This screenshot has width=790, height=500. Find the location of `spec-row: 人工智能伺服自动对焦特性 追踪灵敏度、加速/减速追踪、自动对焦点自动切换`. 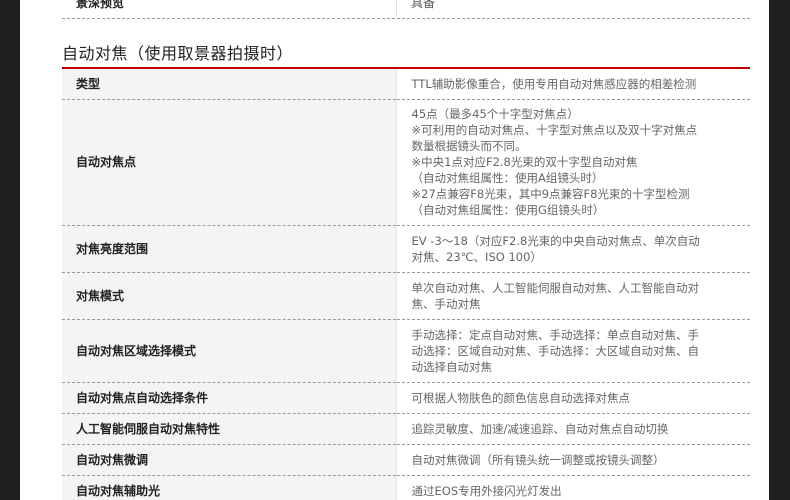

spec-row: 人工智能伺服自动对焦特性 追踪灵敏度、加速/减速追踪、自动对焦点自动切换 is located at coordinates (406, 429).